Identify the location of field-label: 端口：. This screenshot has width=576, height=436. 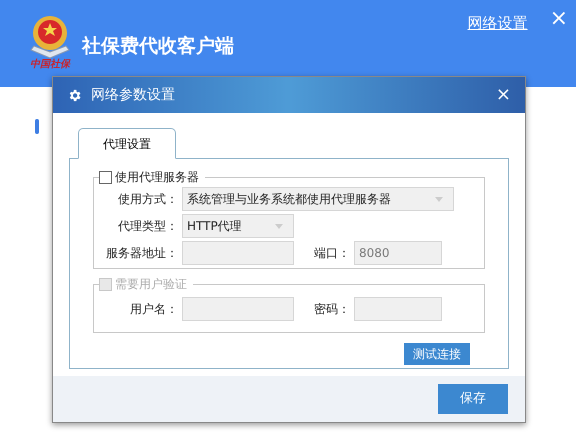
(331, 253).